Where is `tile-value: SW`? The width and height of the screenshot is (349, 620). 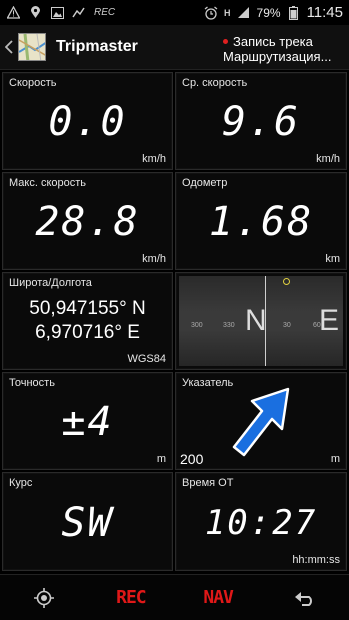 tile-value: SW is located at coordinates (87, 522).